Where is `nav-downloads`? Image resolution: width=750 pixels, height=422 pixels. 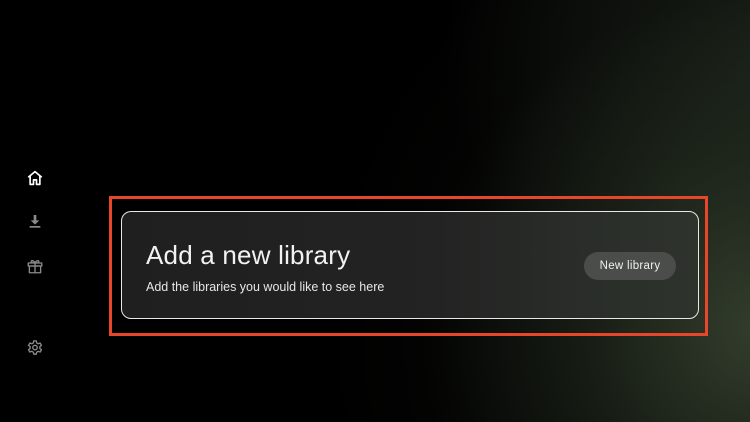
nav-downloads is located at coordinates (35, 221).